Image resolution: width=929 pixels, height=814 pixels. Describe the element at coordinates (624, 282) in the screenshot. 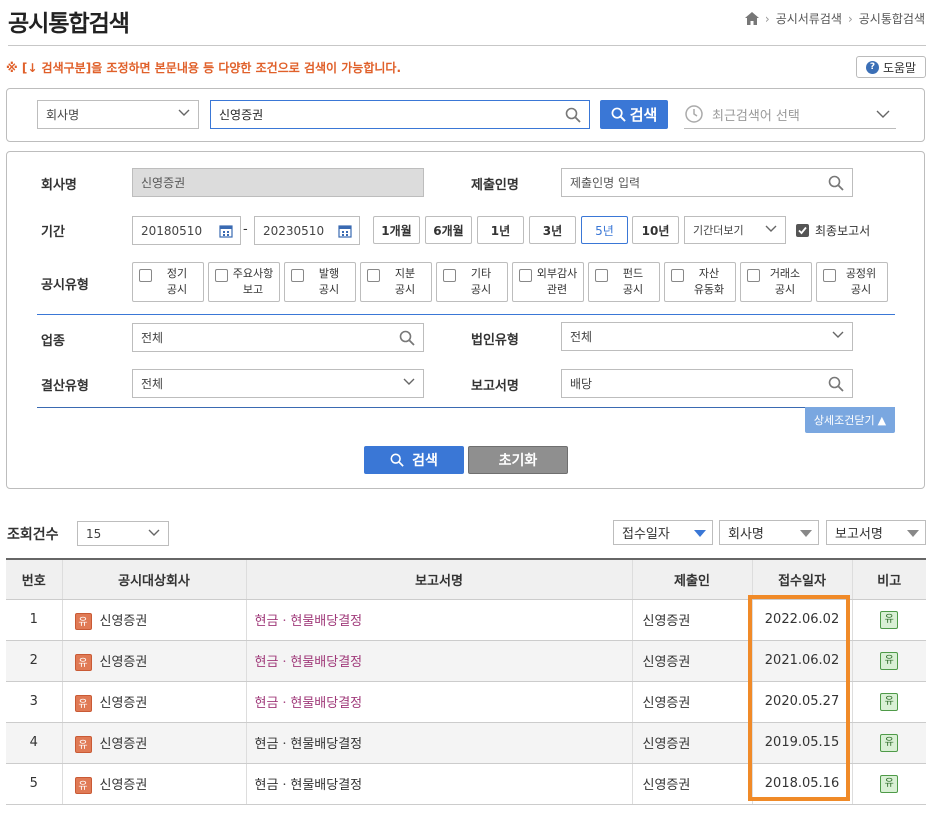

I see `disclosure-type-fund: 펀드 공시` at that location.